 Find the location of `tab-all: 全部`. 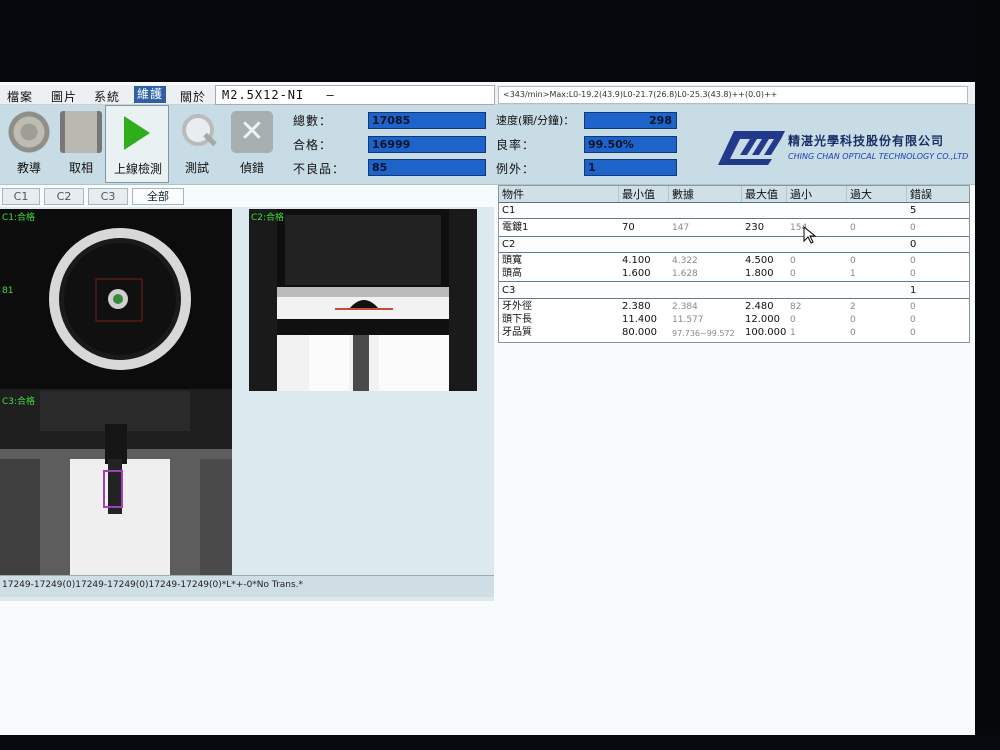

tab-all: 全部 is located at coordinates (158, 196).